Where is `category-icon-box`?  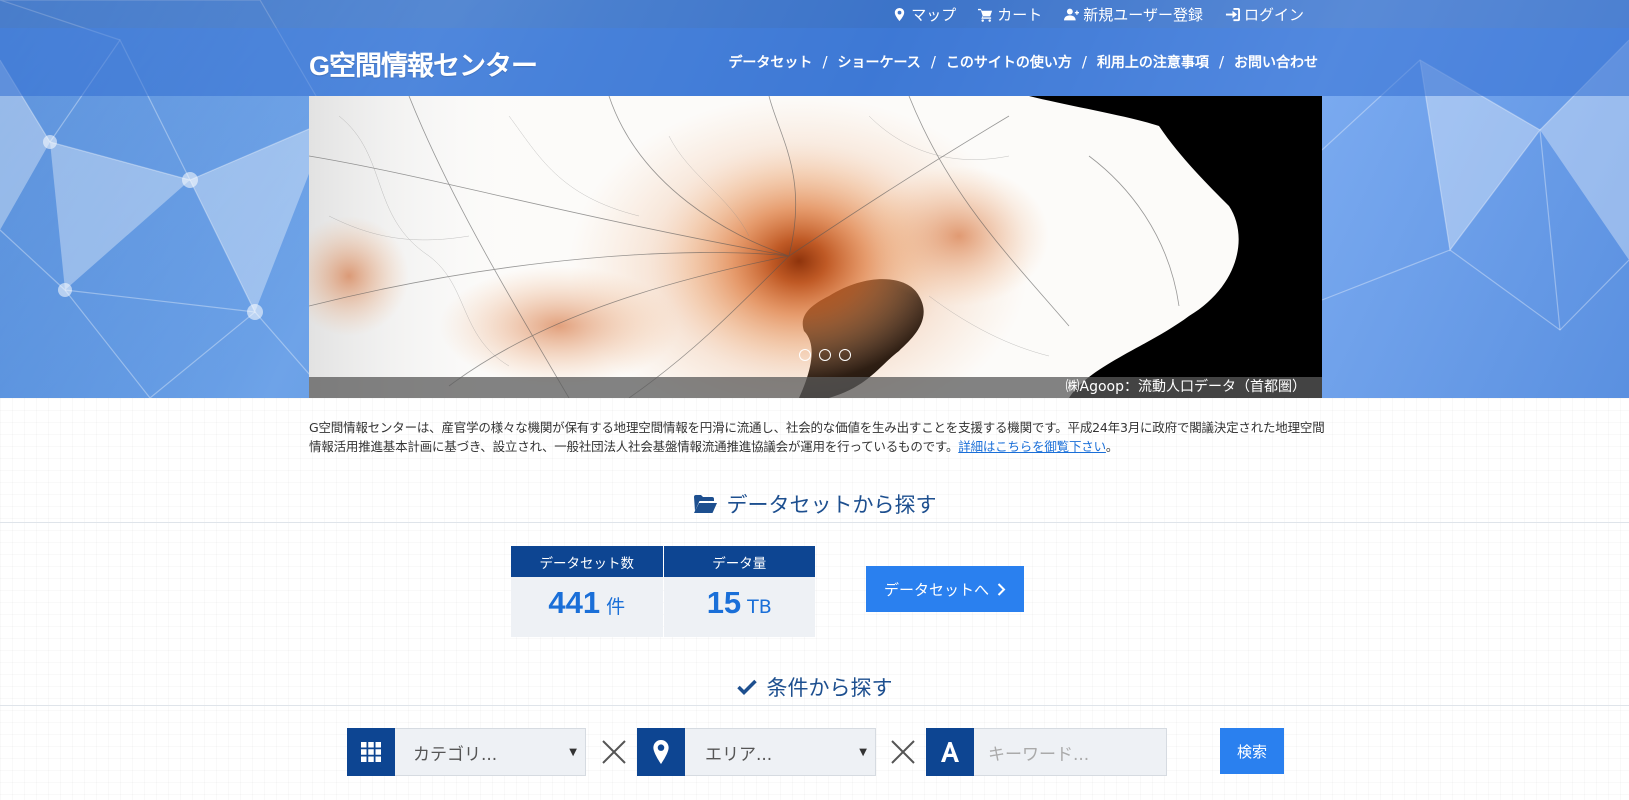
category-icon-box is located at coordinates (371, 752).